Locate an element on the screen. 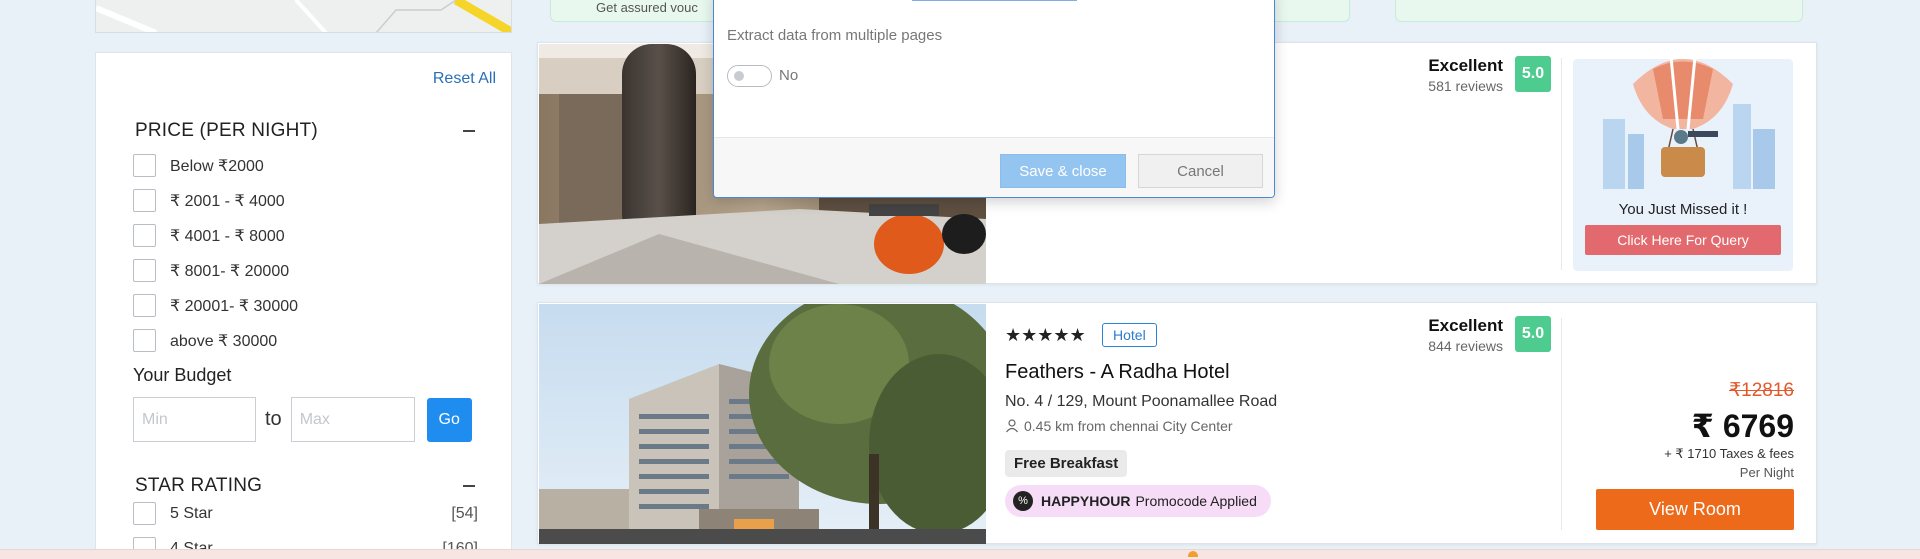 The height and width of the screenshot is (559, 1920). budget-go-button: Go is located at coordinates (449, 419).